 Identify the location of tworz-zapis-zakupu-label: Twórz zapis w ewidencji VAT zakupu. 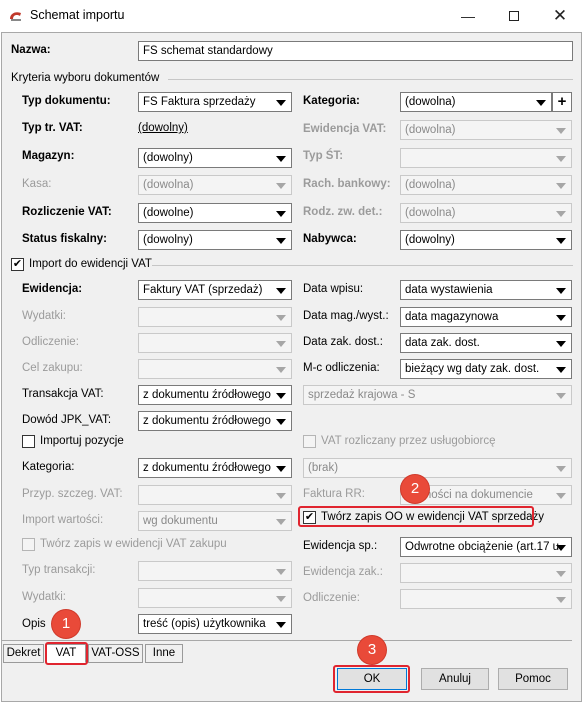
(133, 544).